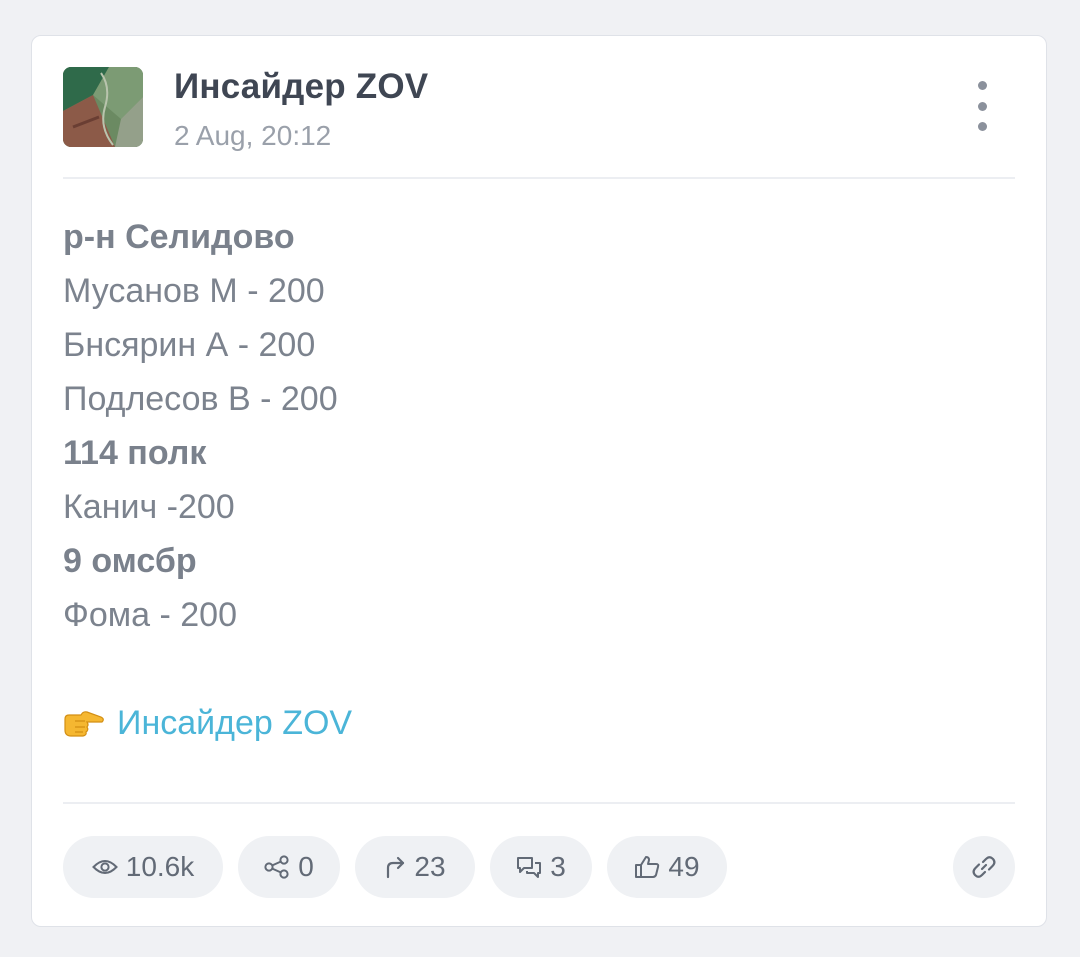  I want to click on link-icon, so click(984, 867).